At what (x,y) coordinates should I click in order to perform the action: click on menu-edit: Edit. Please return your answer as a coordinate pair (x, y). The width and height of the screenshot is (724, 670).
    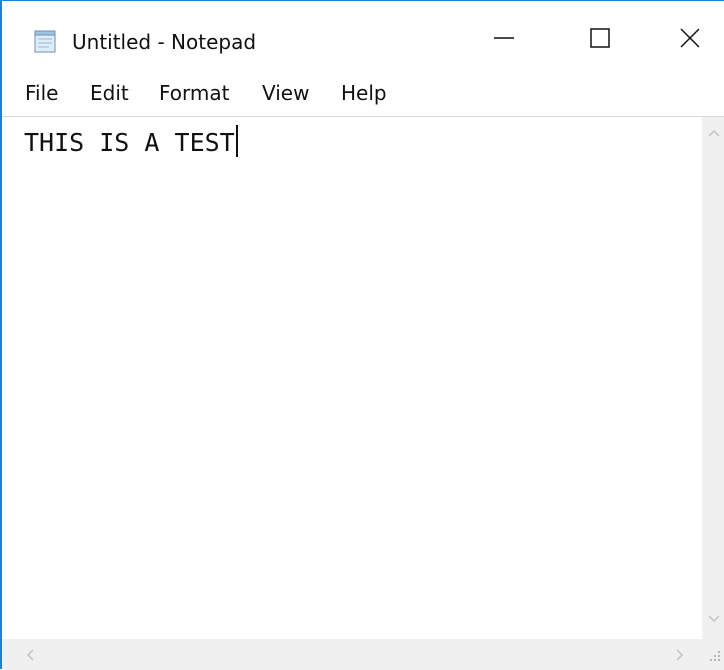
    Looking at the image, I should click on (109, 93).